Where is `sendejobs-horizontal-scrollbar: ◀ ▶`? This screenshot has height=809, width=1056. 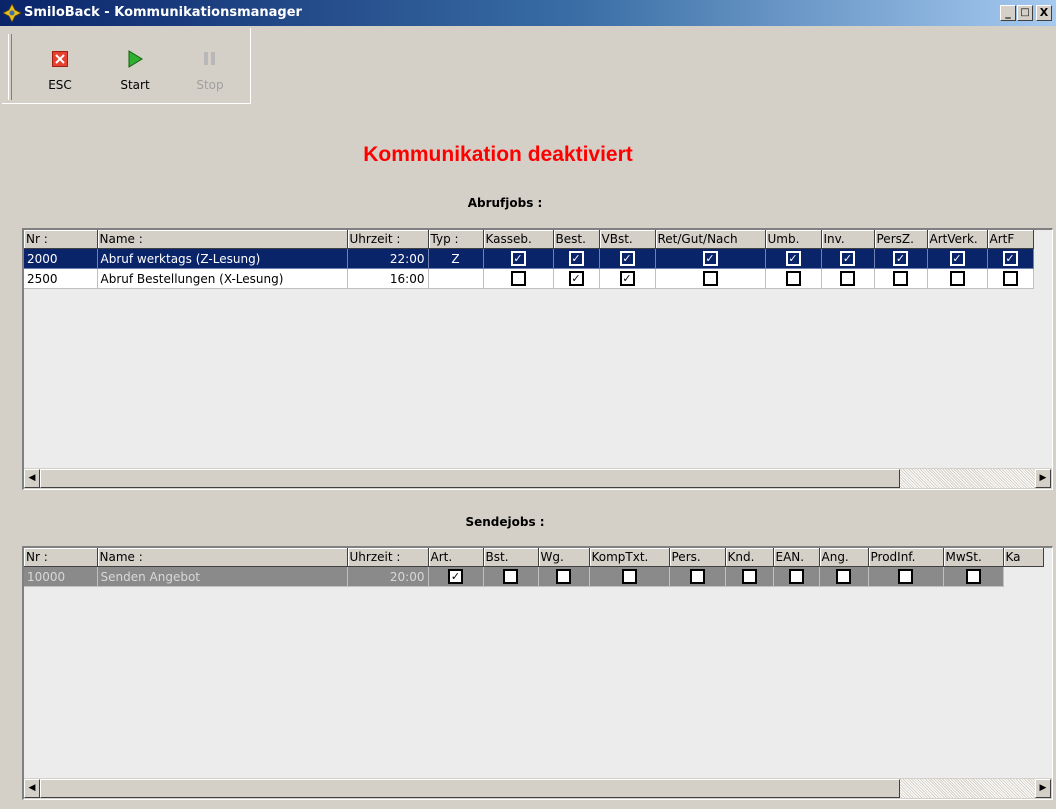
sendejobs-horizontal-scrollbar: ◀ ▶ is located at coordinates (538, 788).